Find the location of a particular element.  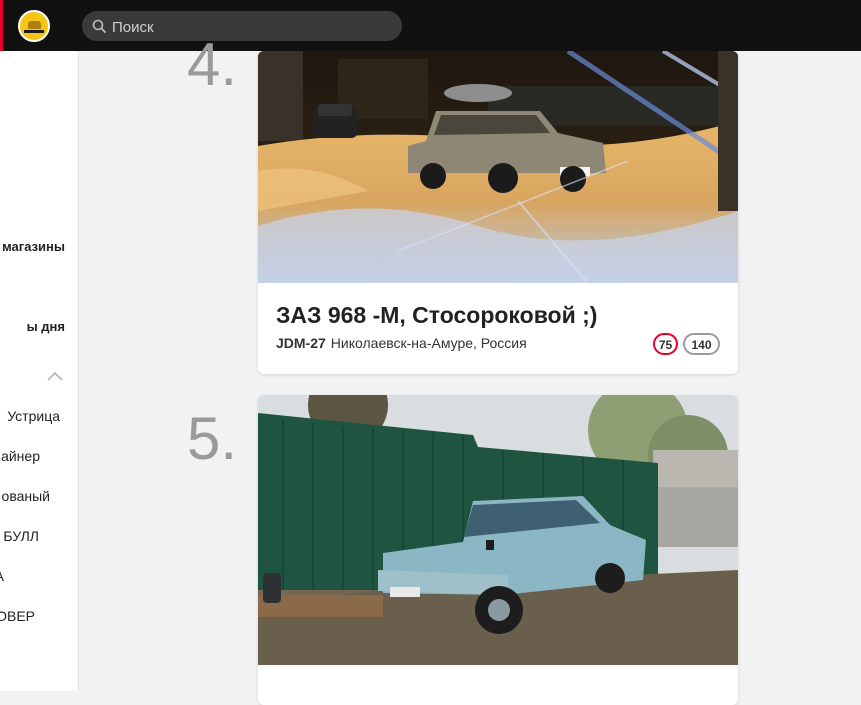

sidebar-item-over: ОВЕР is located at coordinates (17, 616).